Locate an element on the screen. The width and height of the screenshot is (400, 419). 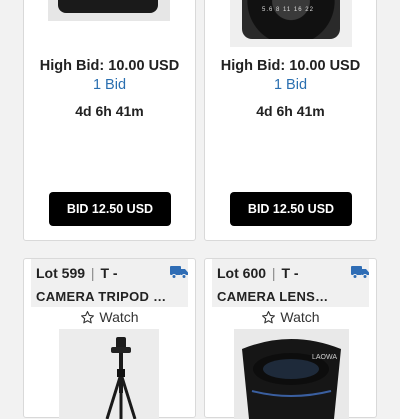
lot-line: Lot 600 | T - is located at coordinates (258, 273).